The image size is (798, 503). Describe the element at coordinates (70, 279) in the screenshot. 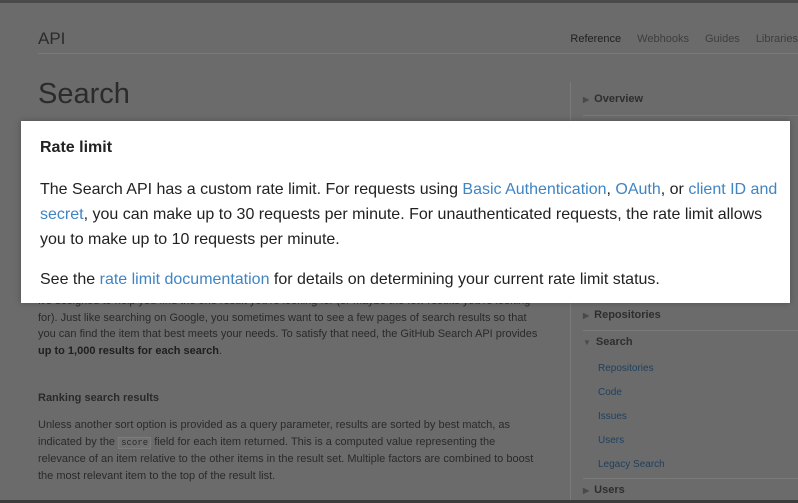

I see `callout-text-2a: See the` at that location.